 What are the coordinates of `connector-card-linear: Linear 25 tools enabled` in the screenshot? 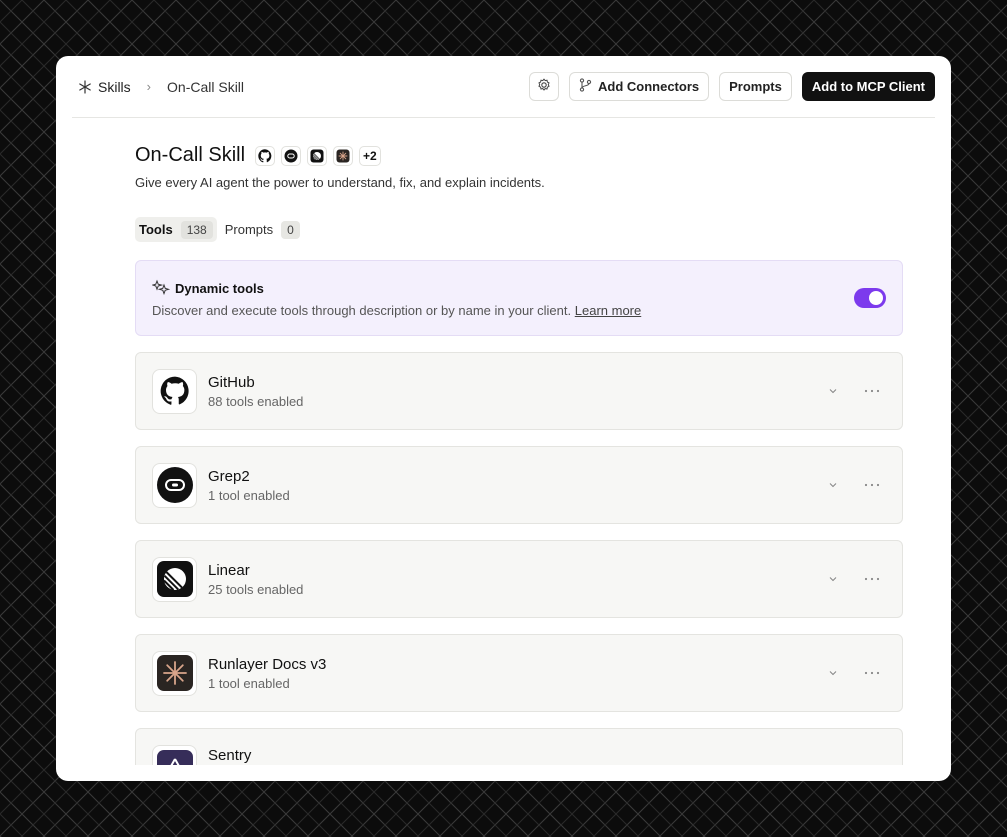 It's located at (519, 579).